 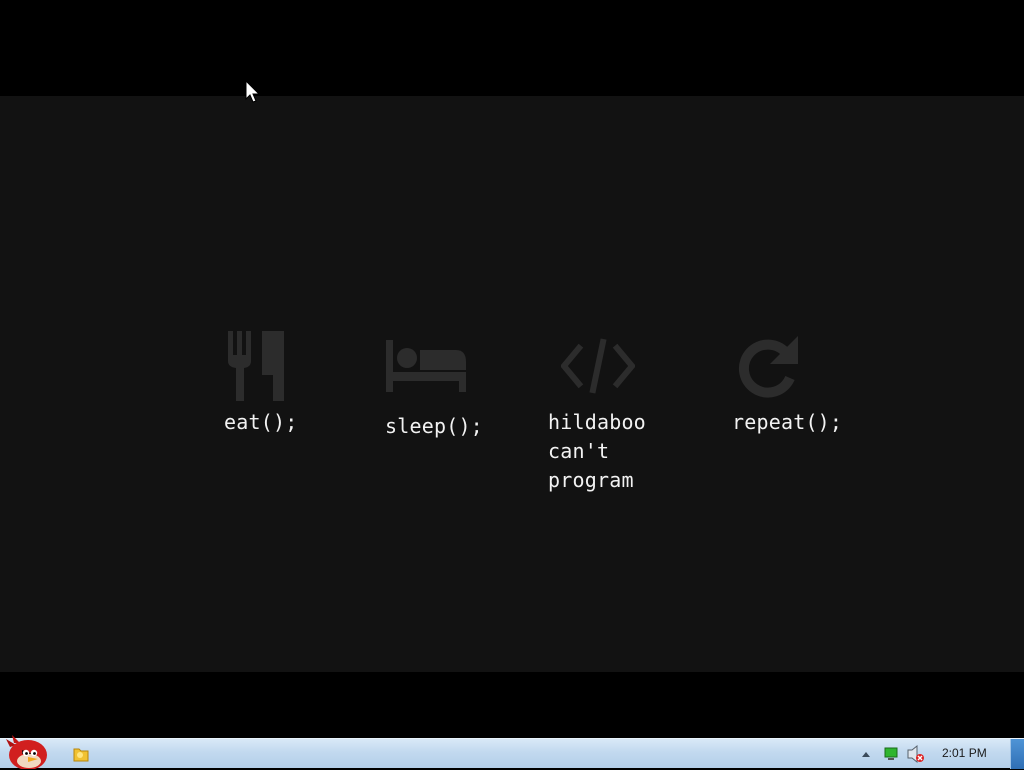 What do you see at coordinates (512, 752) in the screenshot?
I see `taskbar: 2:01 PM` at bounding box center [512, 752].